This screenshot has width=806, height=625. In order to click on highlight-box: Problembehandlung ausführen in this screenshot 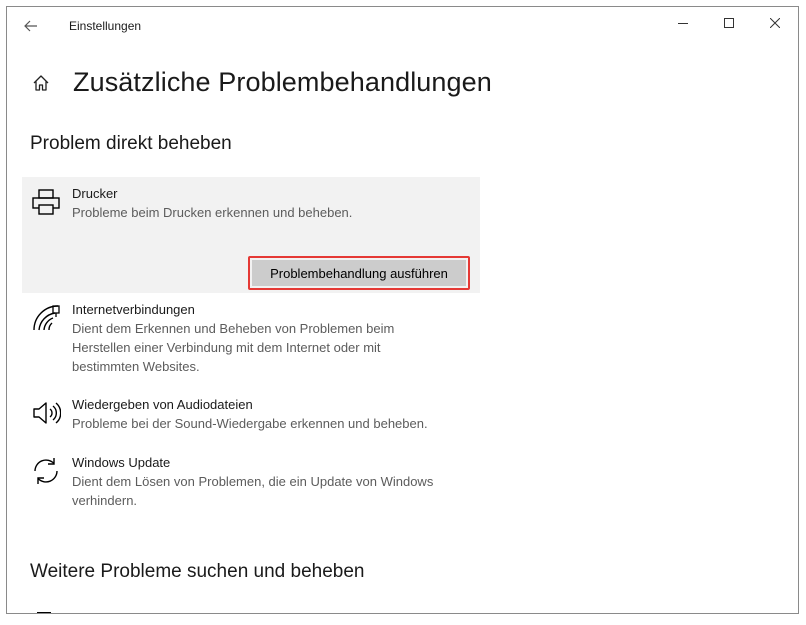, I will do `click(359, 273)`.